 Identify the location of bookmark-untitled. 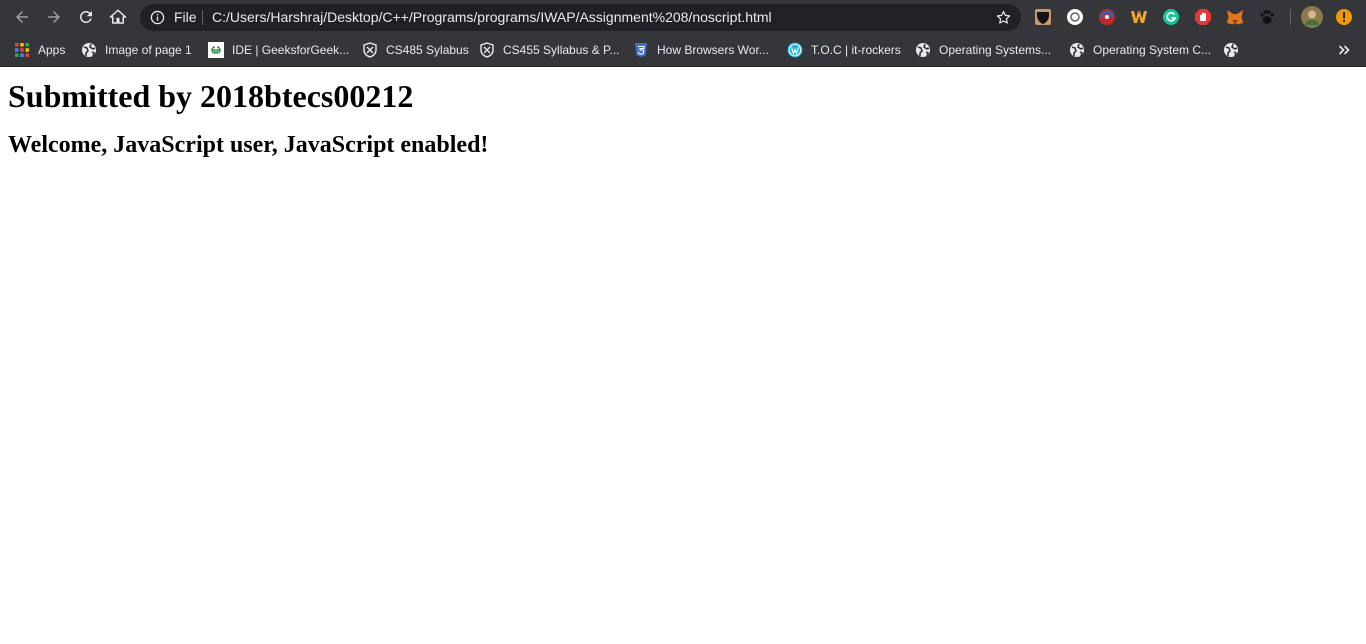
(1235, 50).